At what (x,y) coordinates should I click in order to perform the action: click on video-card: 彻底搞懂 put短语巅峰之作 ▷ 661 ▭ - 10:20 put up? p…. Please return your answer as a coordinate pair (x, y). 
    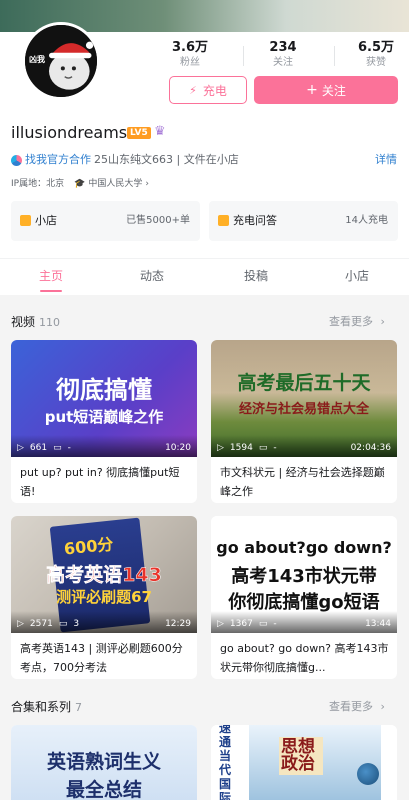
    Looking at the image, I should click on (104, 421).